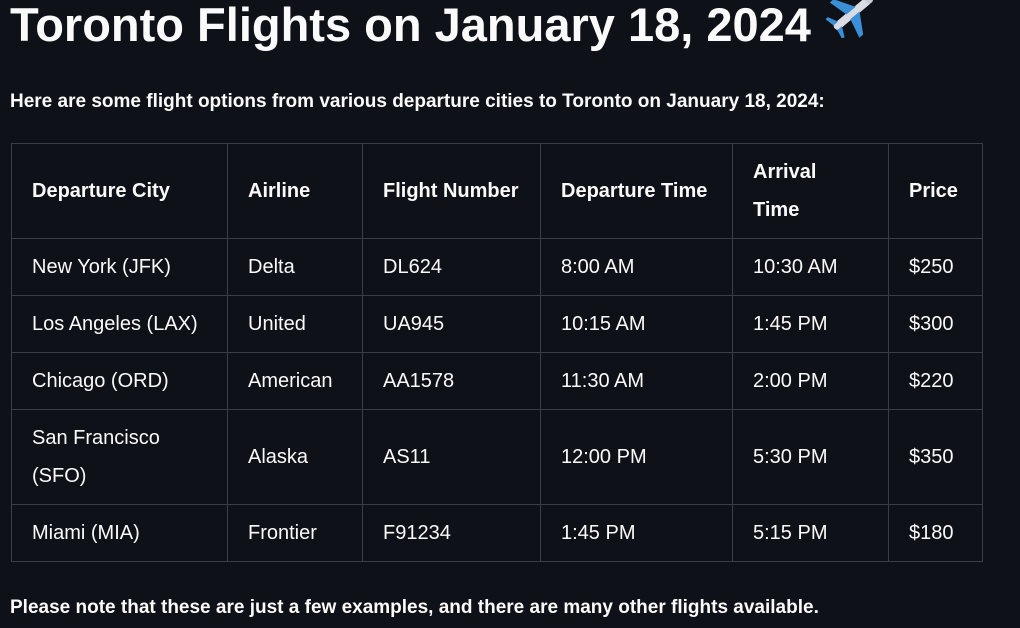  I want to click on cell-price: $350, so click(935, 457).